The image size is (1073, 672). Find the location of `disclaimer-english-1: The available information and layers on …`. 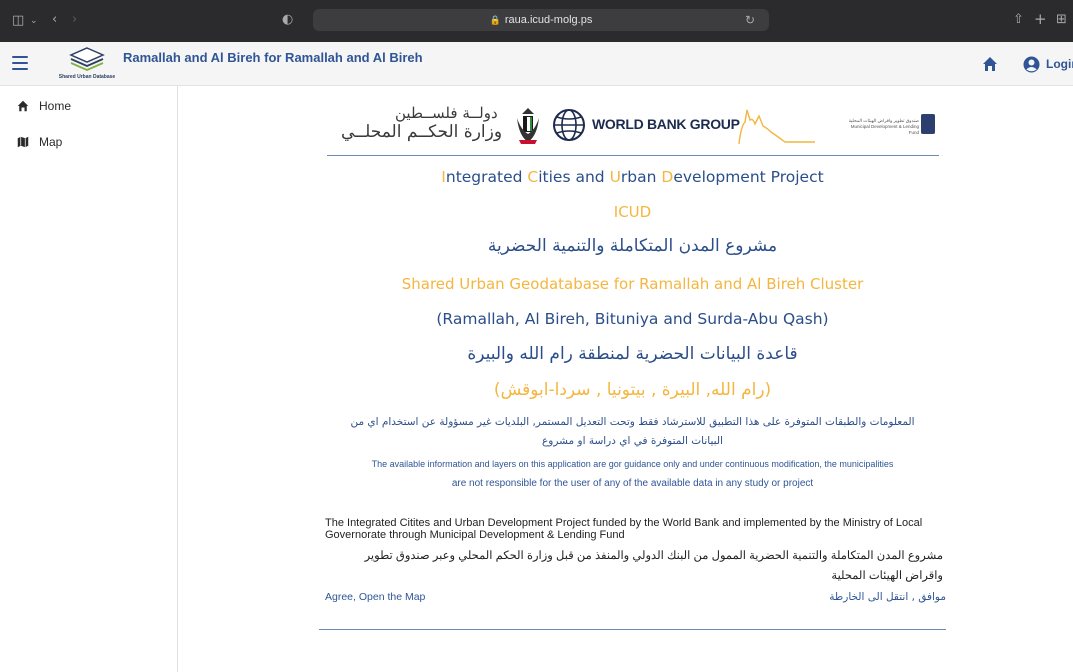

disclaimer-english-1: The available information and layers on … is located at coordinates (632, 464).